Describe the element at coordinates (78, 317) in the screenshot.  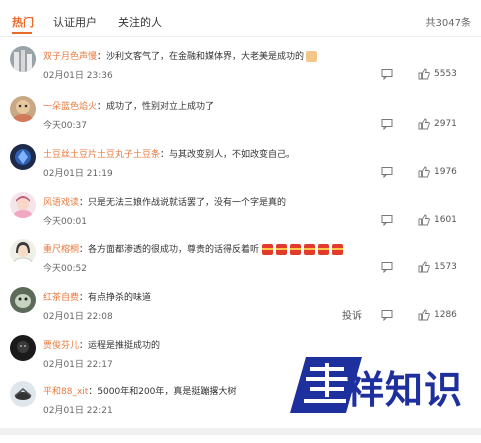
I see `comment-time: 02月01日 22:08` at that location.